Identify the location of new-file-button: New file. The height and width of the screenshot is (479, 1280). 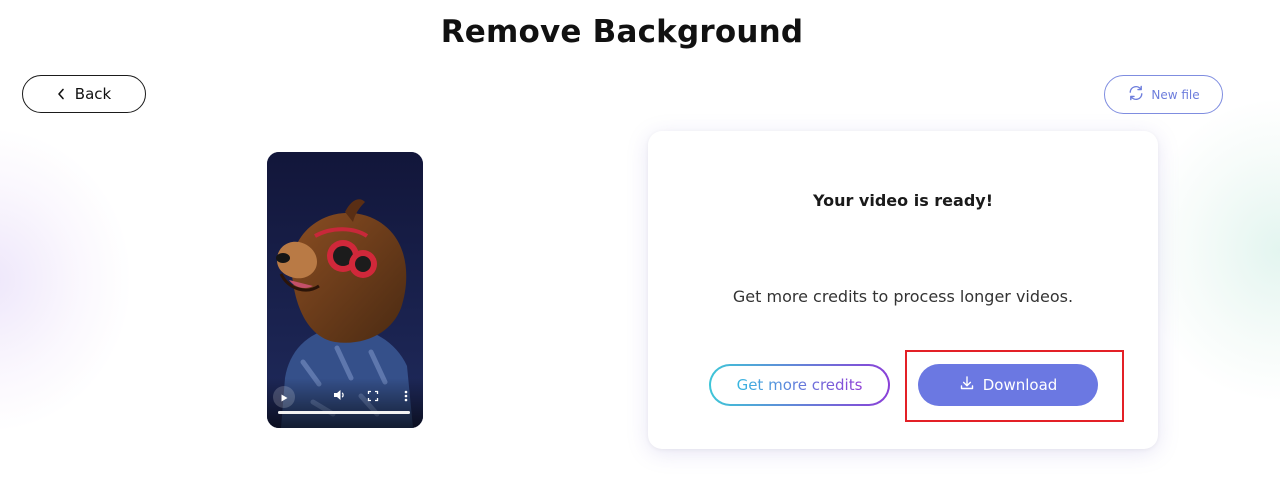
(1163, 94).